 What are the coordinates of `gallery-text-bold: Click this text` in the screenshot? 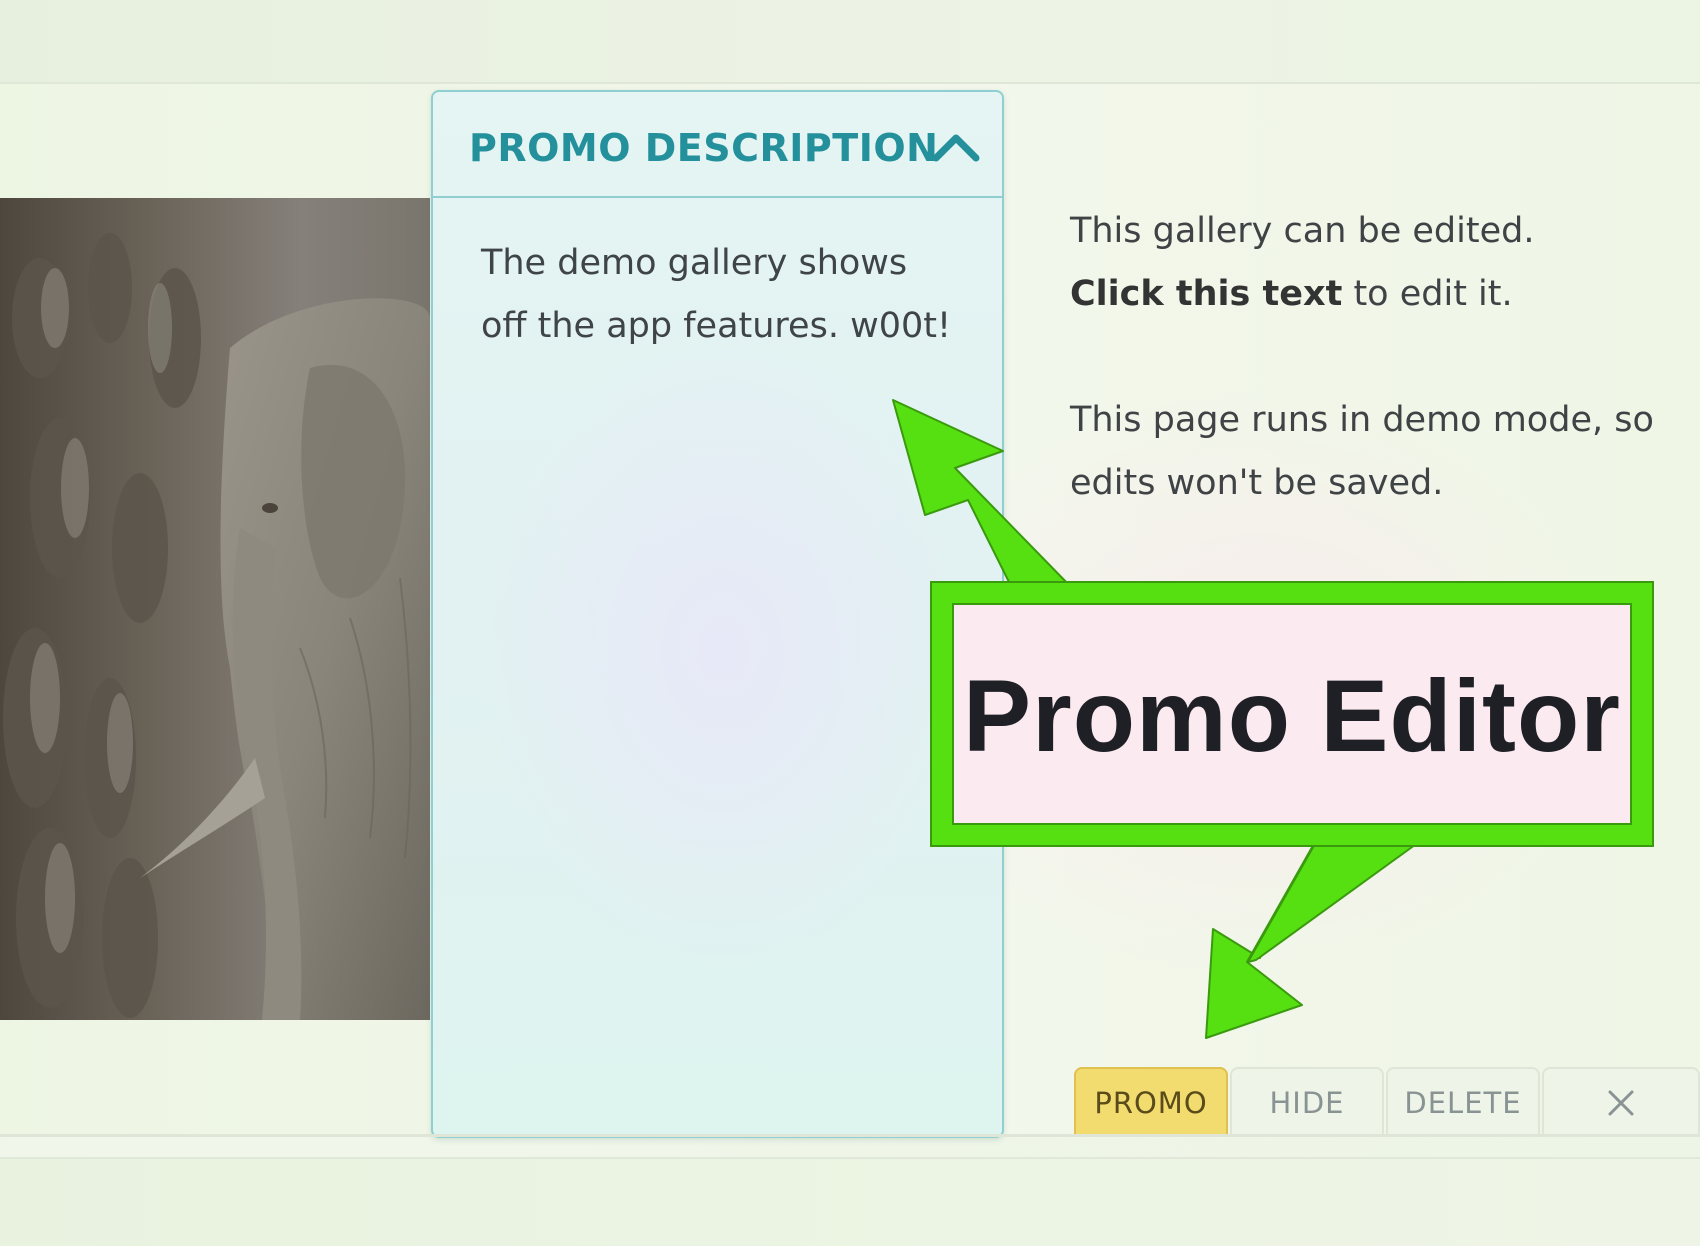 It's located at (1206, 294).